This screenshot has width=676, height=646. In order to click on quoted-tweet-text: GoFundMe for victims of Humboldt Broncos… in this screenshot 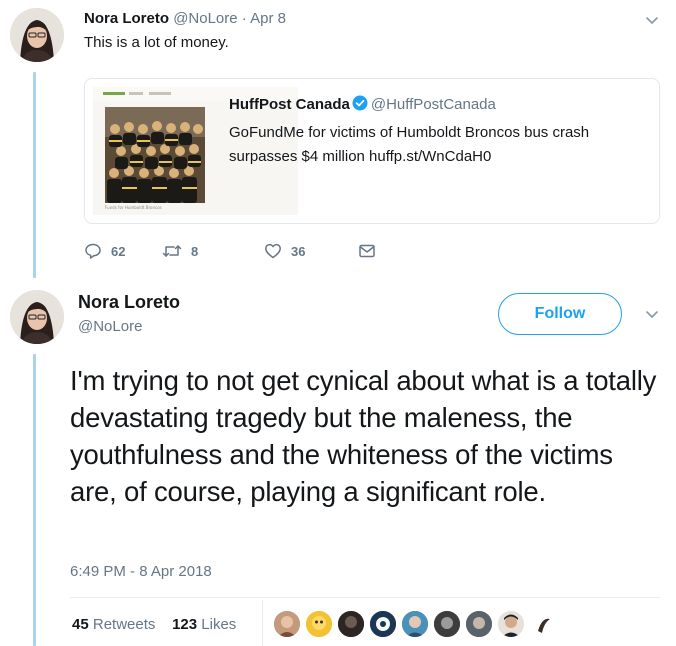, I will do `click(409, 144)`.